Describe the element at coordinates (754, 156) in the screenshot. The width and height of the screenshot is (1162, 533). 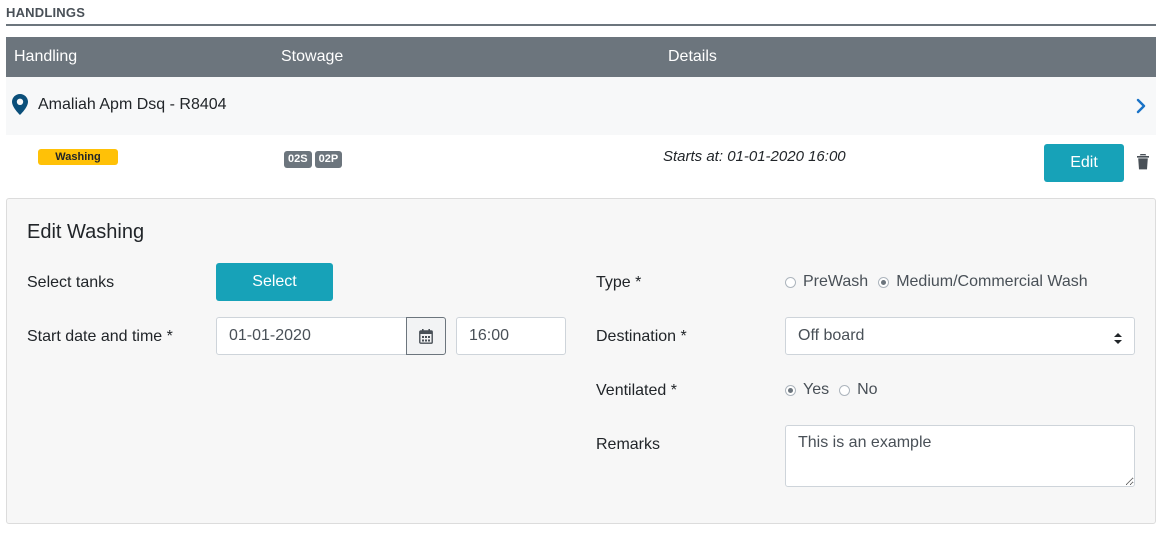
I see `handling-details: Starts at: 01-01-2020 16:00` at that location.